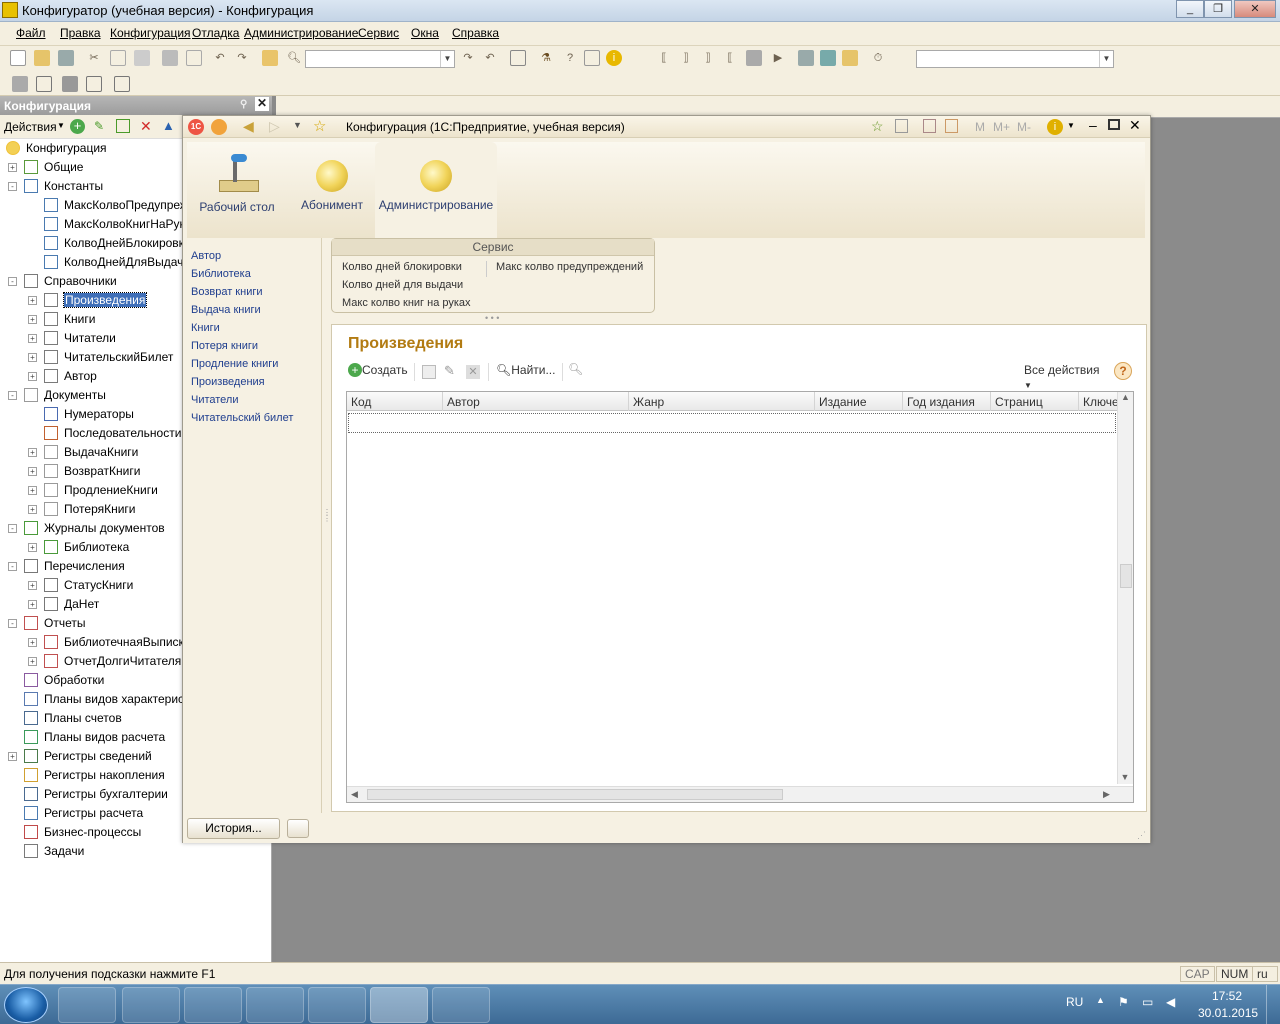 Image resolution: width=1280 pixels, height=1024 pixels. Describe the element at coordinates (196, 127) in the screenshot. I see `1c-logo-icon: 1С` at that location.